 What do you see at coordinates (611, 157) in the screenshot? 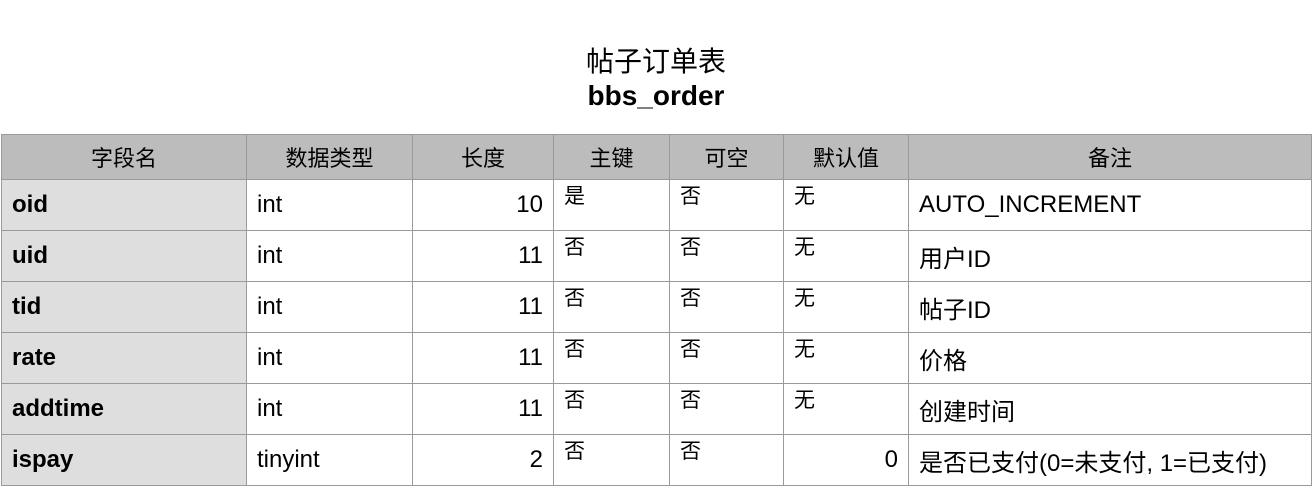
I see `header-primary-key: 主键` at bounding box center [611, 157].